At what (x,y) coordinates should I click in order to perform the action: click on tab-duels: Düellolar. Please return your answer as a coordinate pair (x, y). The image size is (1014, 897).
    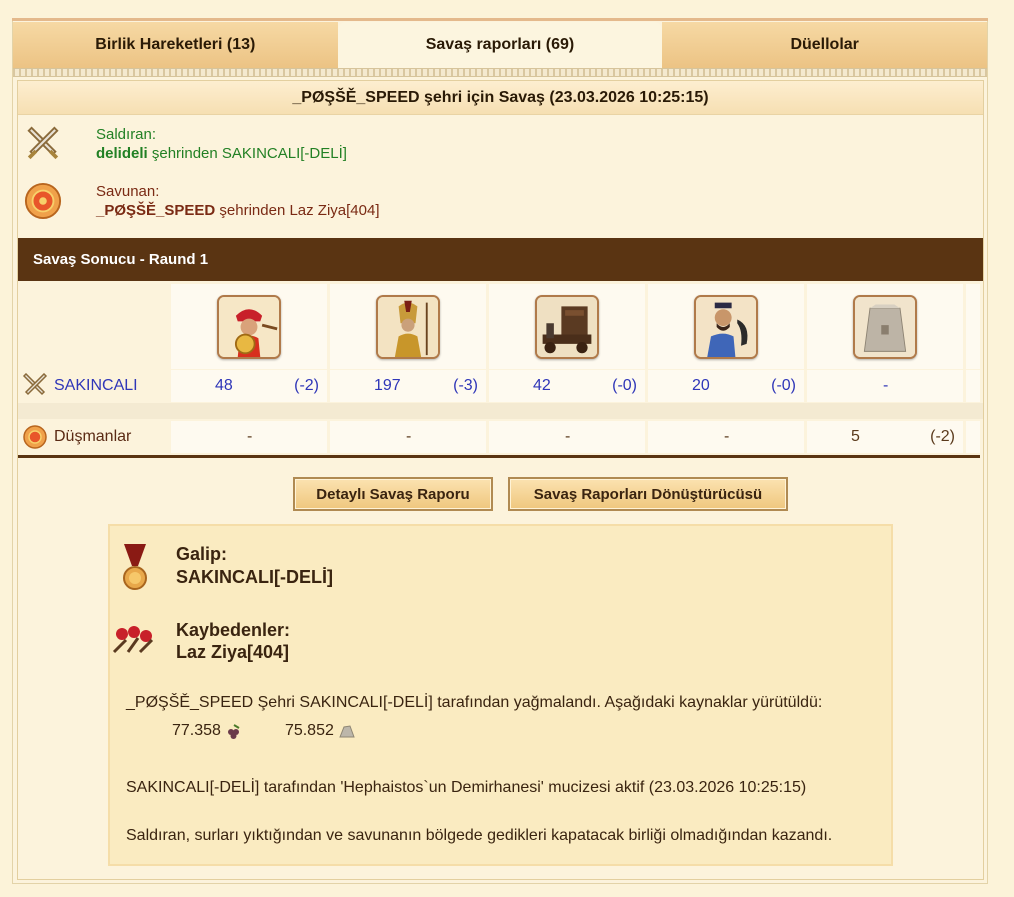
    Looking at the image, I should click on (825, 45).